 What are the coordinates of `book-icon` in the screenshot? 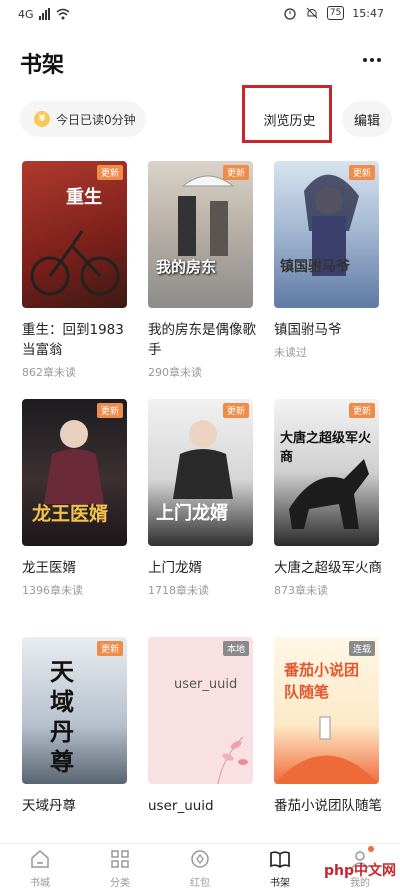 It's located at (280, 860).